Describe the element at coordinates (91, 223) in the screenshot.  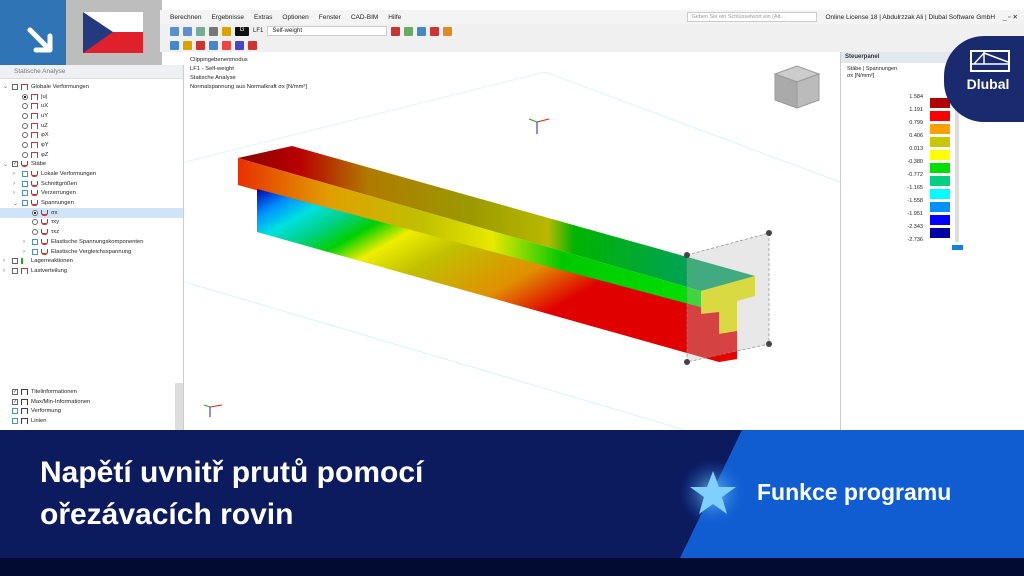
I see `tree-item: τxy` at that location.